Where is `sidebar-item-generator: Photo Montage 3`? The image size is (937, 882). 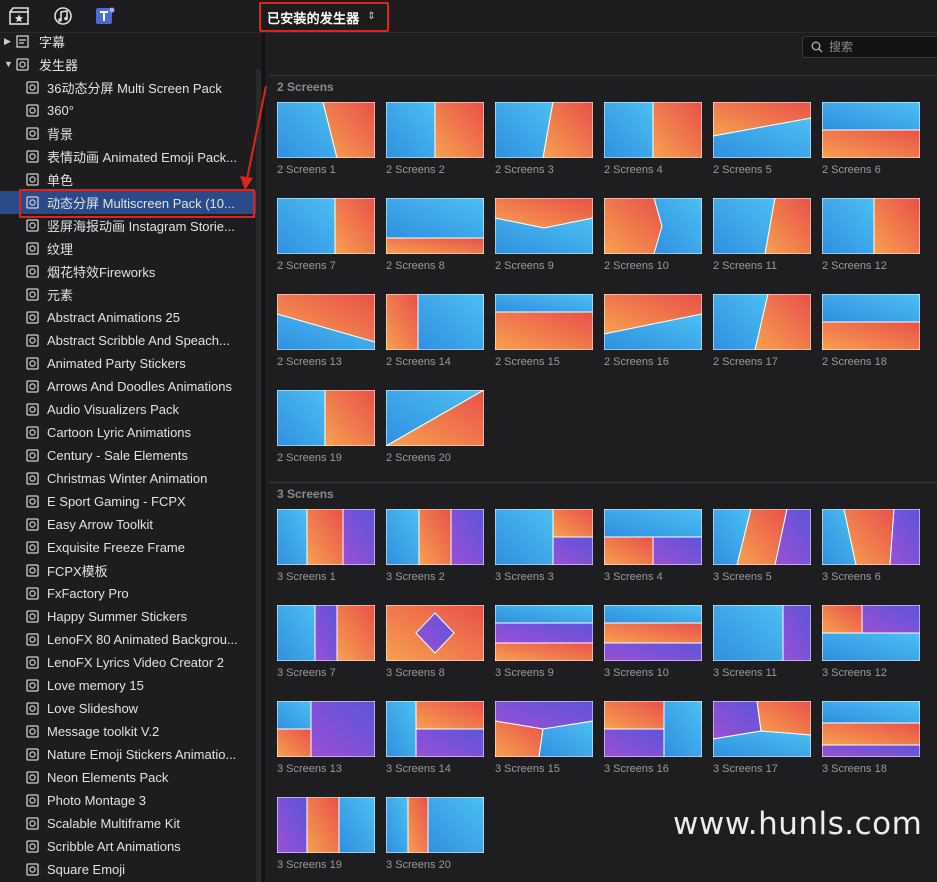
sidebar-item-generator: Photo Montage 3 is located at coordinates (129, 800).